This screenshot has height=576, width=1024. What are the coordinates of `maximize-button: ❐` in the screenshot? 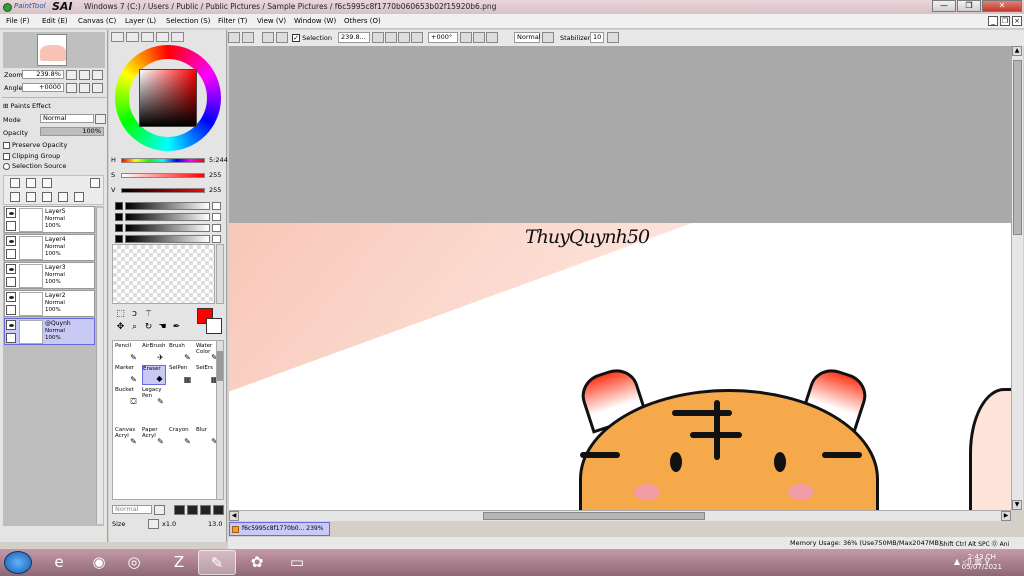 It's located at (969, 6).